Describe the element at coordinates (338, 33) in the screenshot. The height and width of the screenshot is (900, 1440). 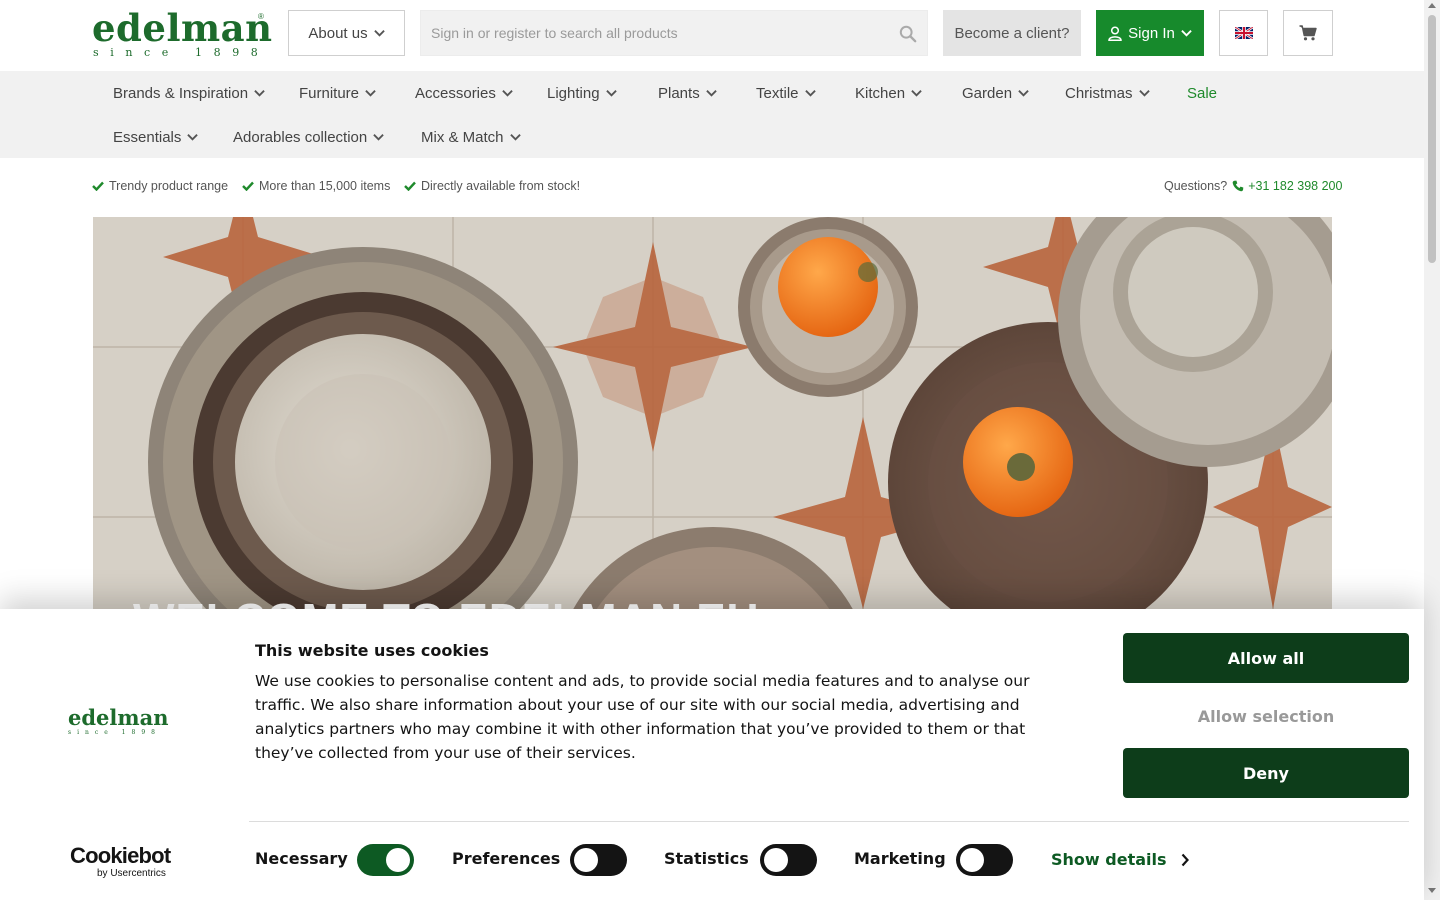
I see `about-us-label: About us` at that location.